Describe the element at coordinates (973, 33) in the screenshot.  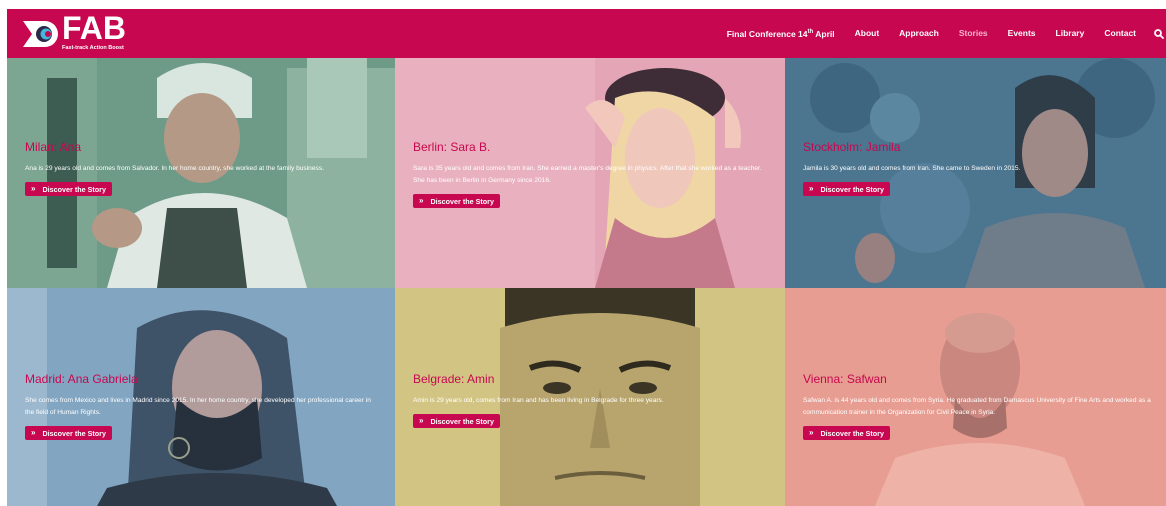
I see `nav-stories: Stories` at that location.